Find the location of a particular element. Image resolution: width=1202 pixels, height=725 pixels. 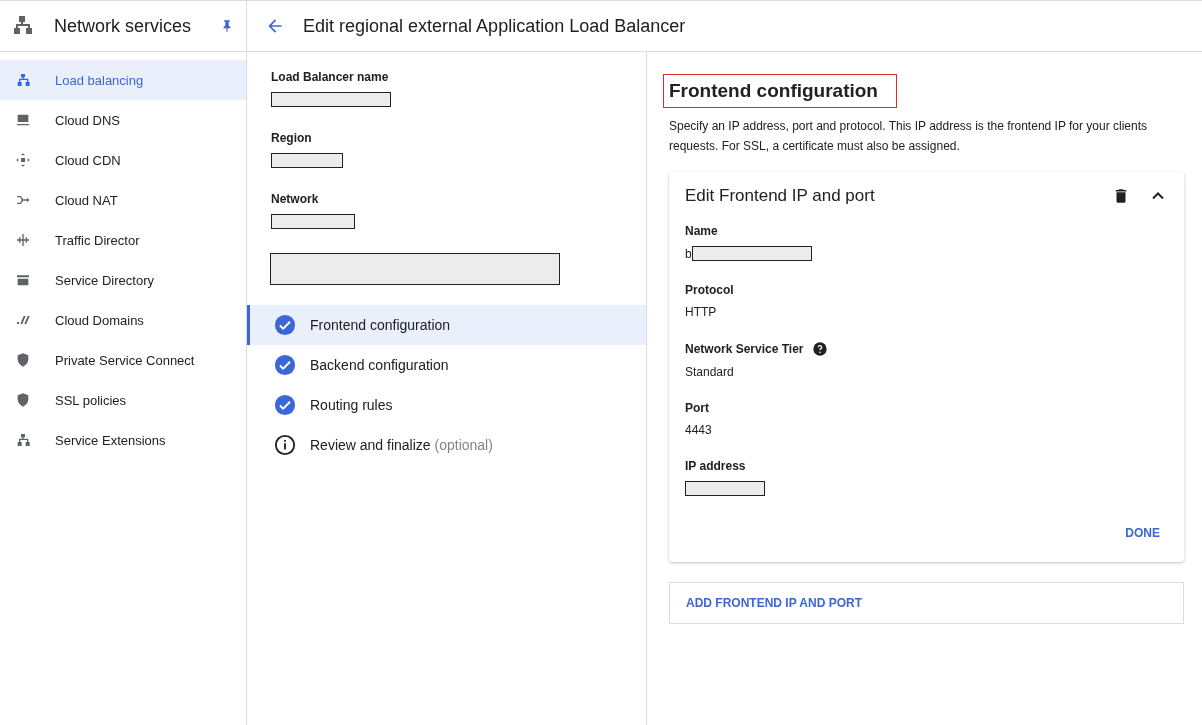

nav-item: Cloud DNS is located at coordinates (123, 120).